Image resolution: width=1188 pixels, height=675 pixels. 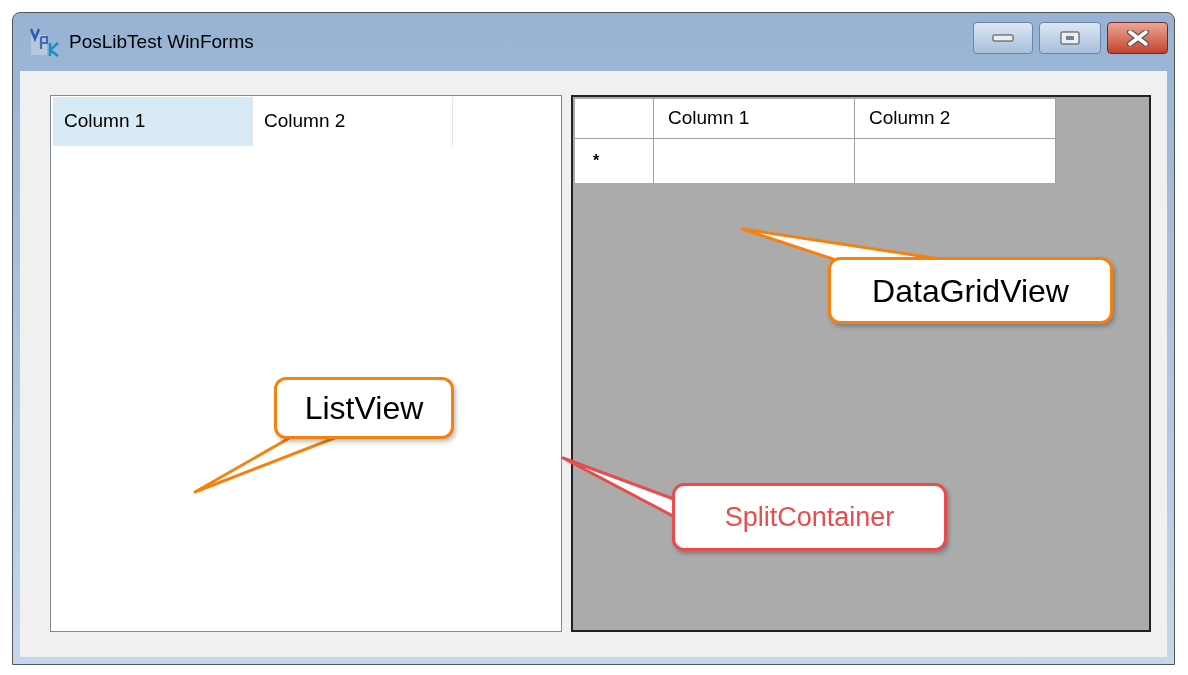 What do you see at coordinates (955, 119) in the screenshot?
I see `column-header: Column 2` at bounding box center [955, 119].